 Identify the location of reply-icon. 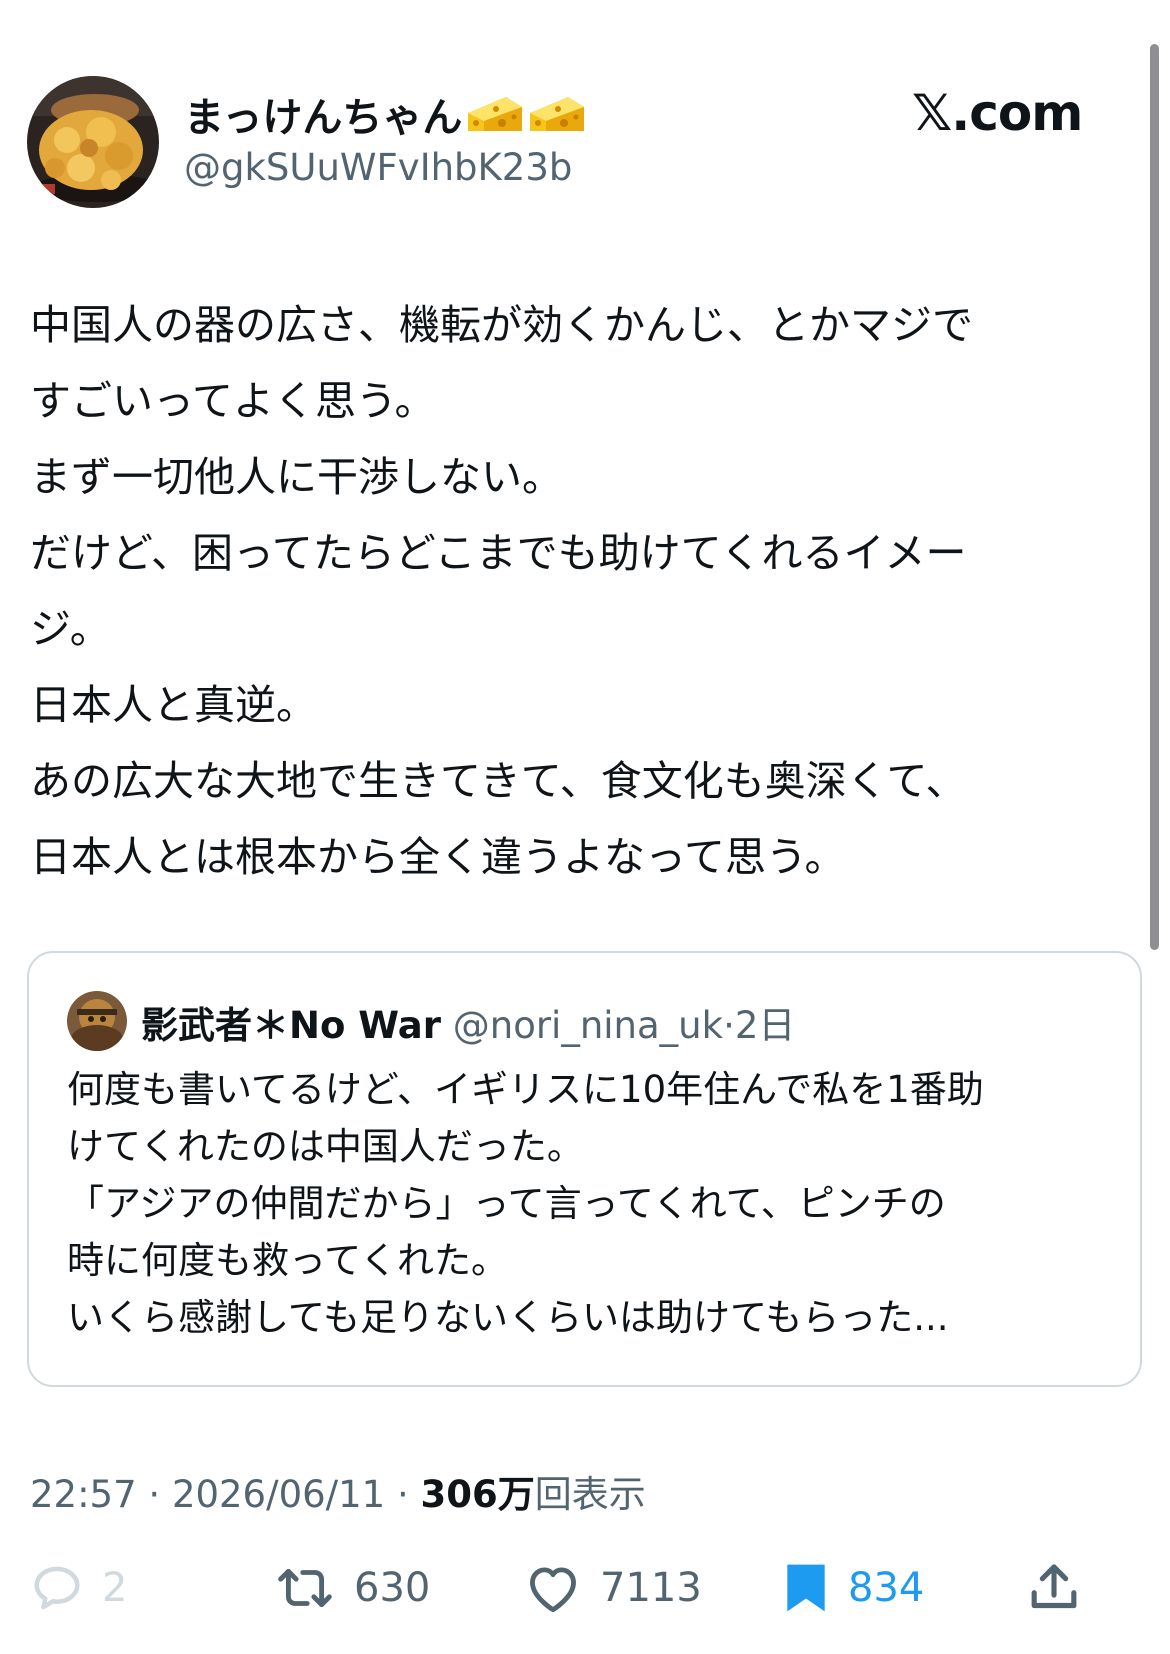
(57, 1588).